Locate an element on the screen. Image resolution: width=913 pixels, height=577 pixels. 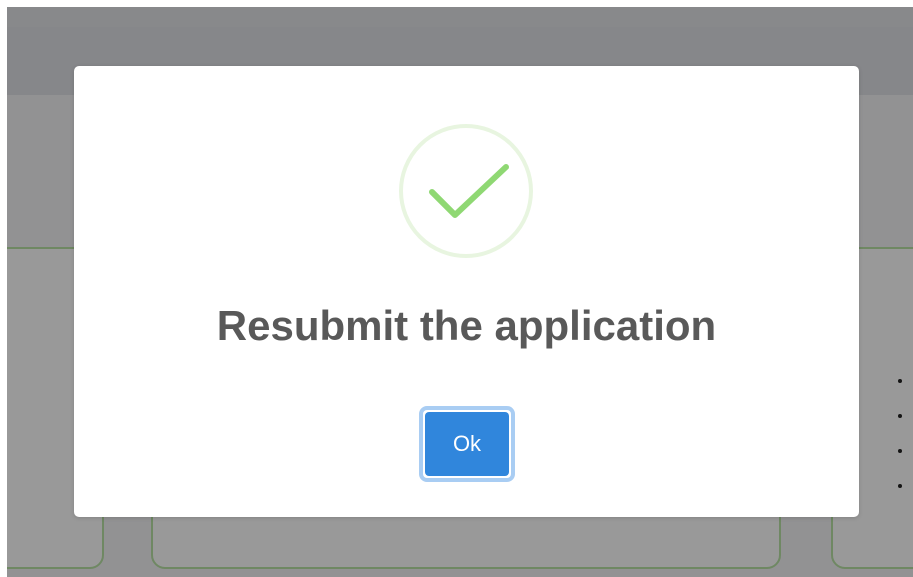
page-edge-left is located at coordinates (3, 288).